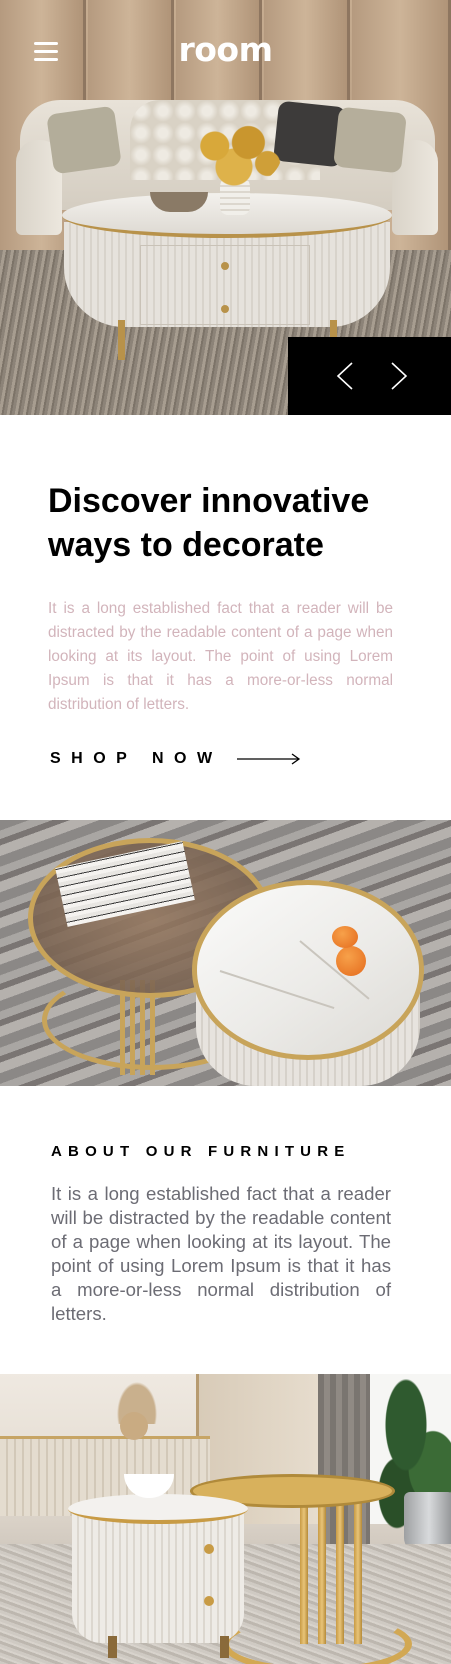 The image size is (451, 1664). What do you see at coordinates (134, 1426) in the screenshot?
I see `vase` at bounding box center [134, 1426].